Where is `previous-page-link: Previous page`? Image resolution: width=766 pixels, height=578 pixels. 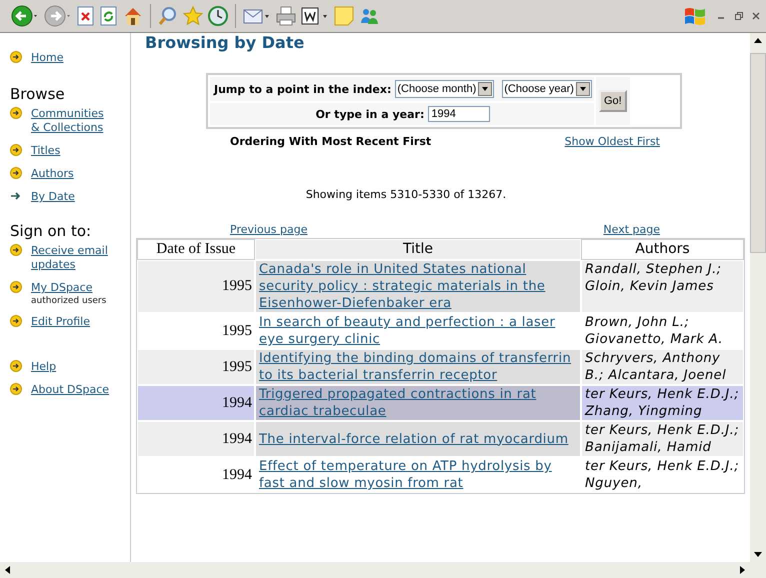
previous-page-link: Previous page is located at coordinates (269, 229).